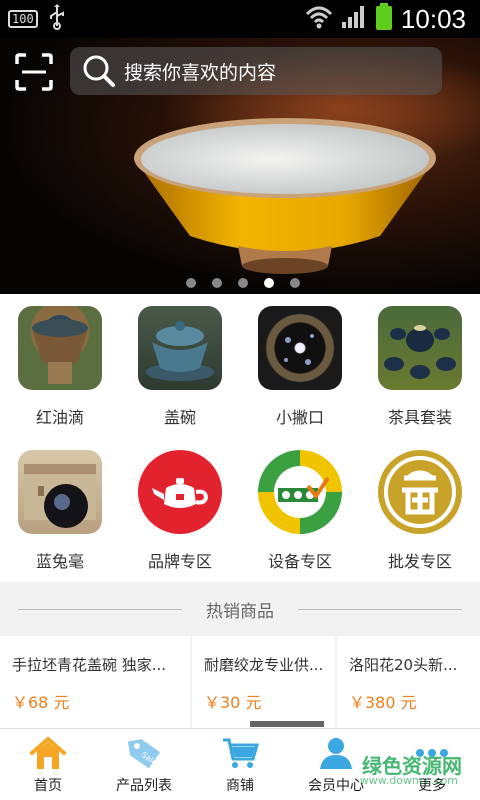 The height and width of the screenshot is (800, 480). I want to click on sale-tag-icon: Sale, so click(144, 754).